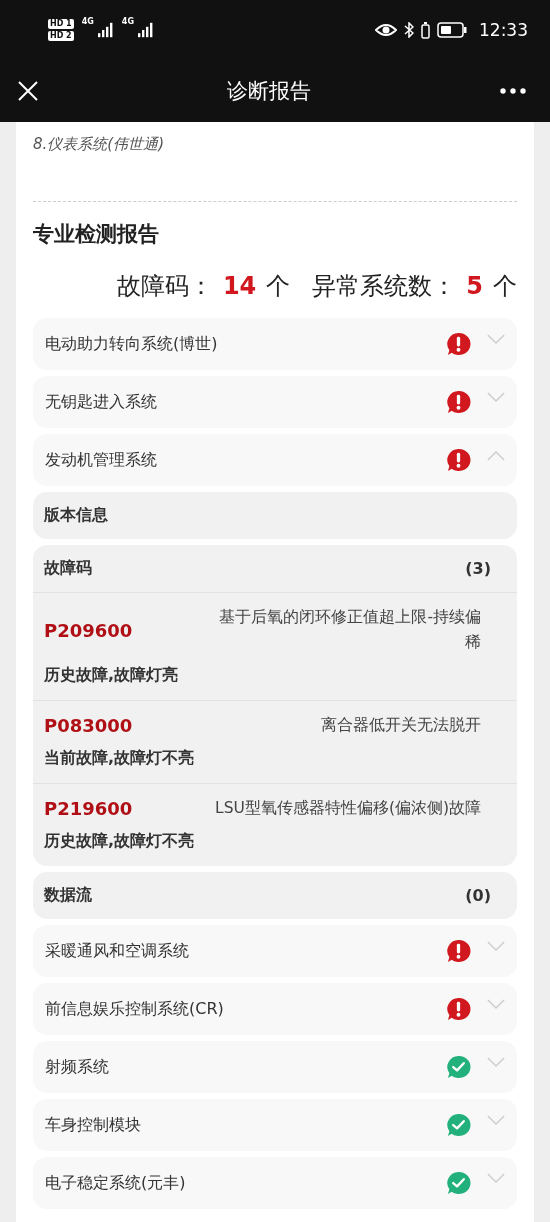 Image resolution: width=550 pixels, height=1222 pixels. What do you see at coordinates (513, 91) in the screenshot?
I see `more-icon` at bounding box center [513, 91].